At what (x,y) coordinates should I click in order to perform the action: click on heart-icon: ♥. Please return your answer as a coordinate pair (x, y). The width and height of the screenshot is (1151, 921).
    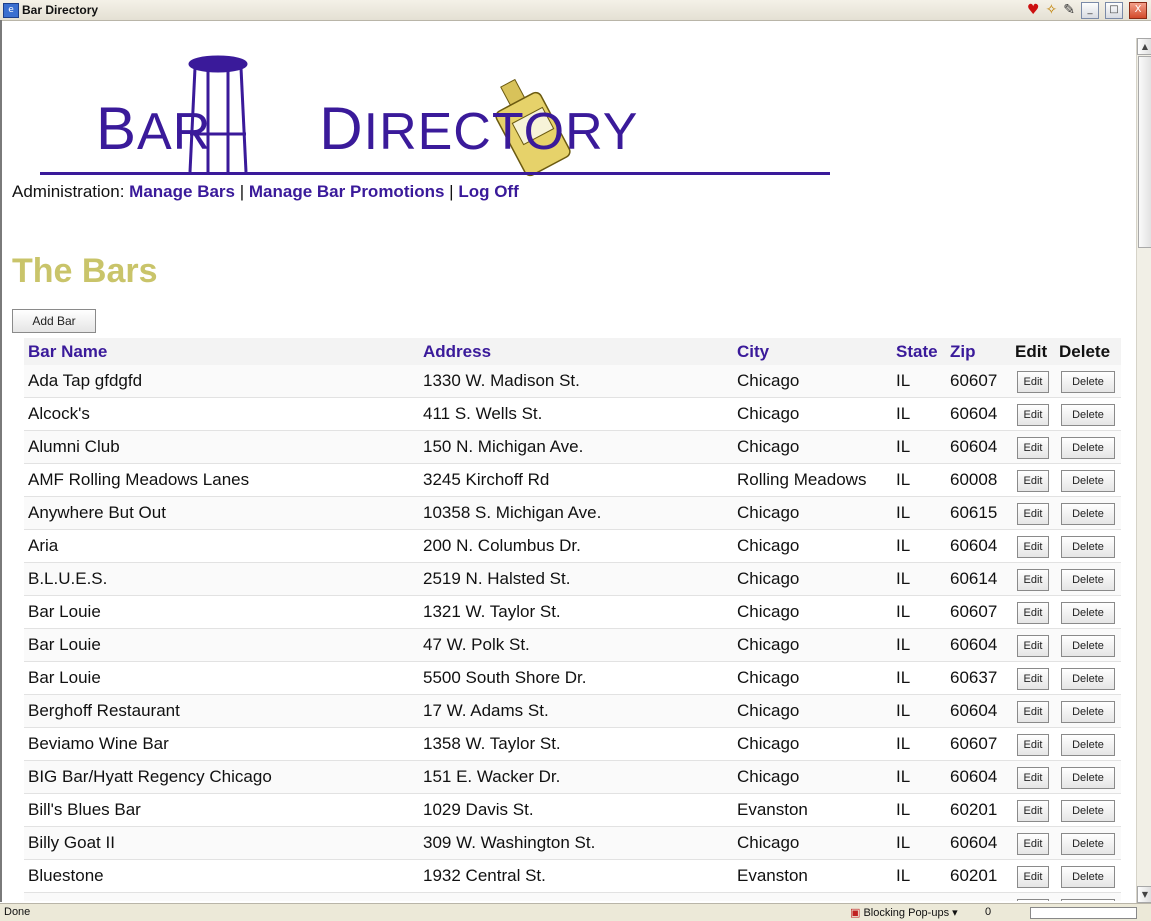
    Looking at the image, I should click on (1033, 10).